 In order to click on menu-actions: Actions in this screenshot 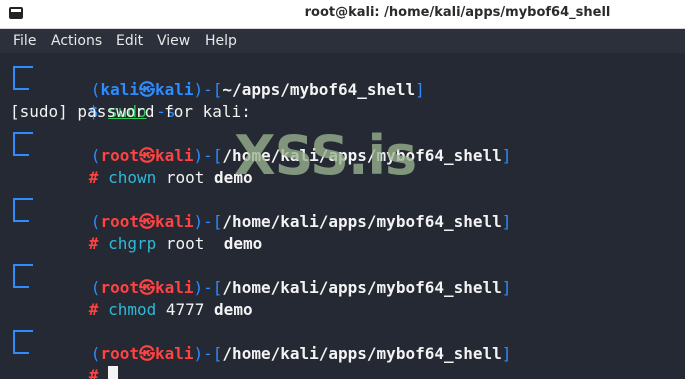, I will do `click(76, 41)`.